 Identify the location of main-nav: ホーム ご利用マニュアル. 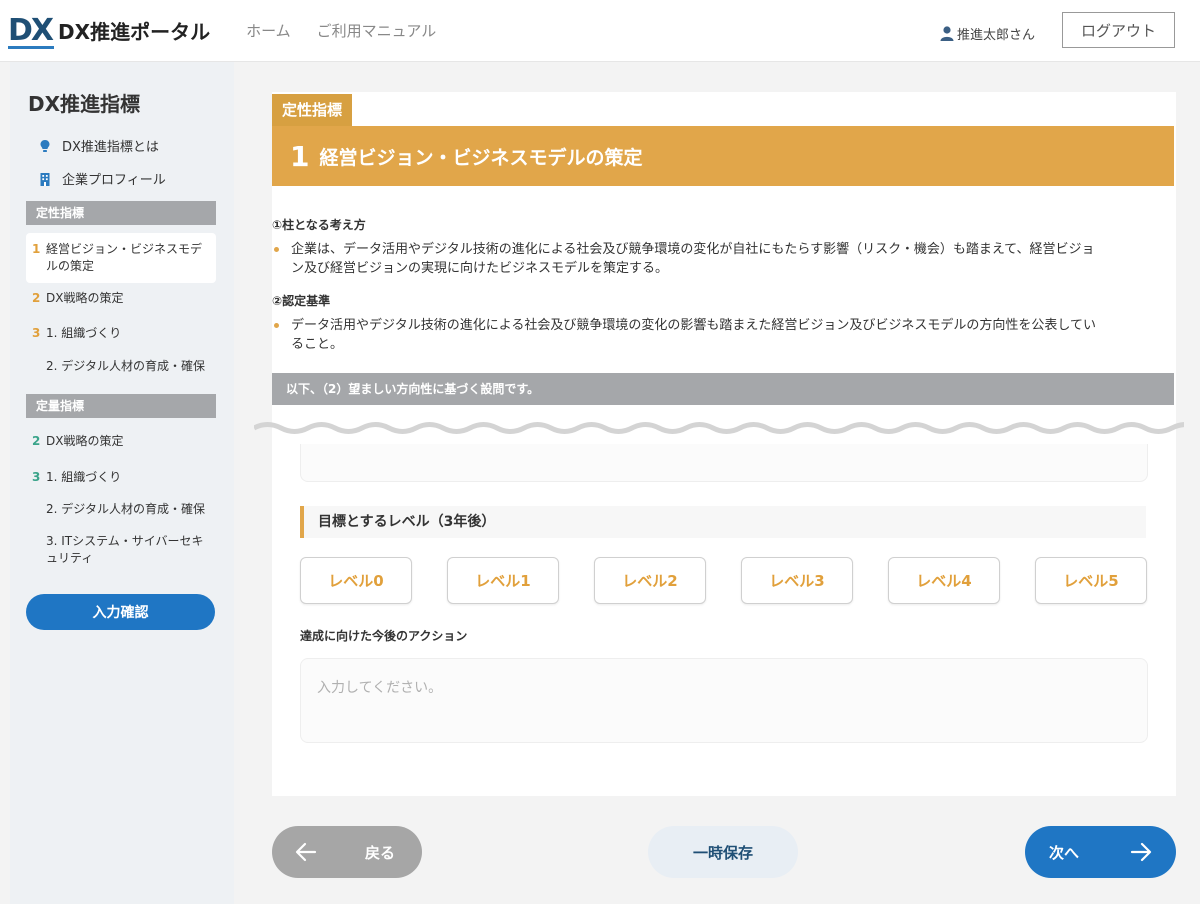
(341, 30).